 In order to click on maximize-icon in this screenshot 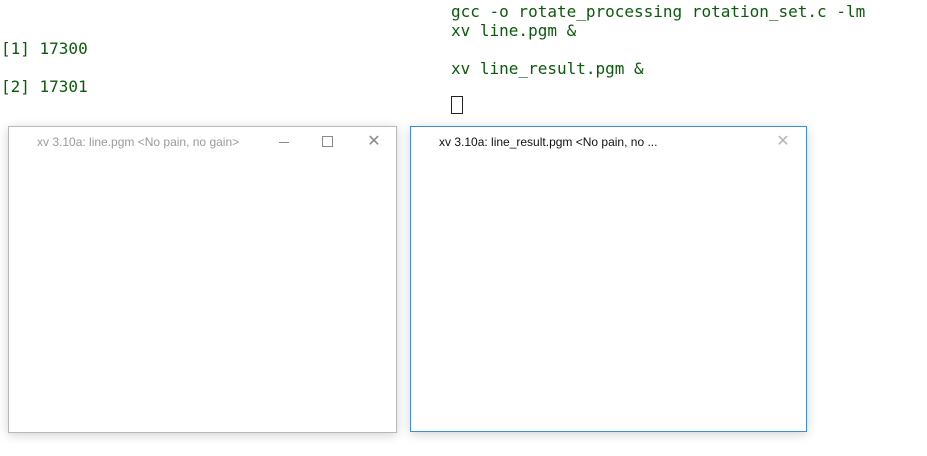, I will do `click(327, 141)`.